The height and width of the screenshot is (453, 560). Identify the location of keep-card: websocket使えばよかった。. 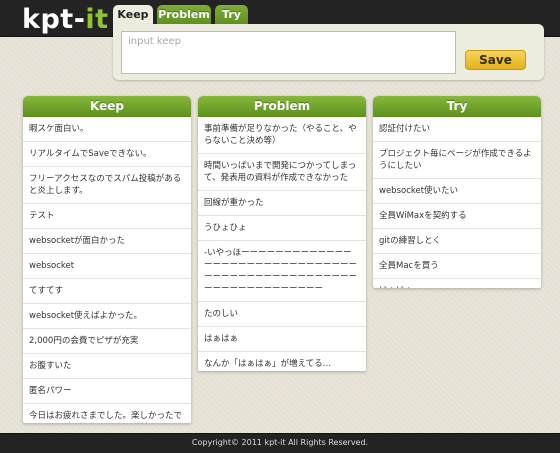
(107, 316).